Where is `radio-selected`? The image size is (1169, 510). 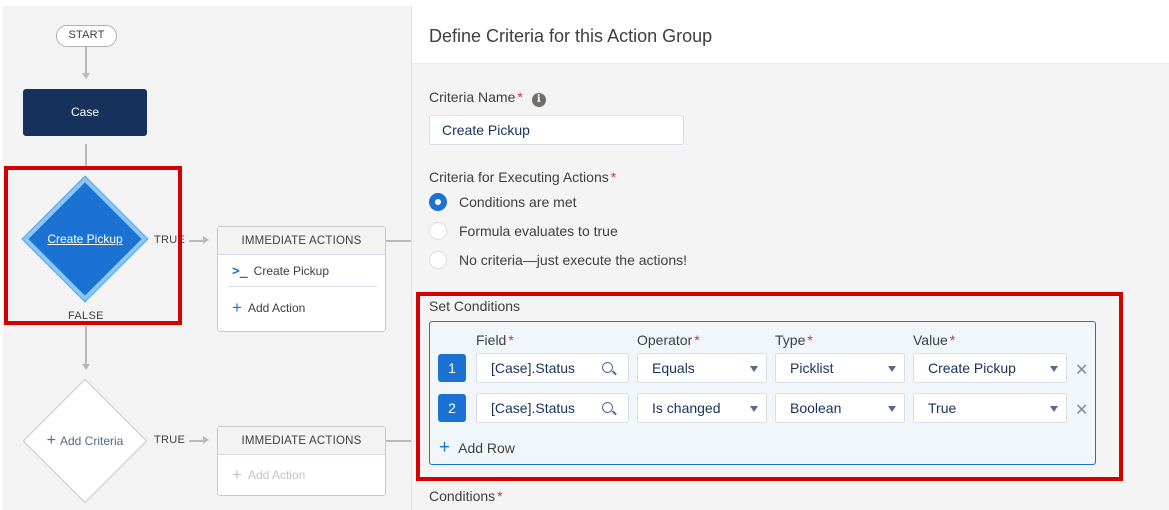
radio-selected is located at coordinates (438, 202).